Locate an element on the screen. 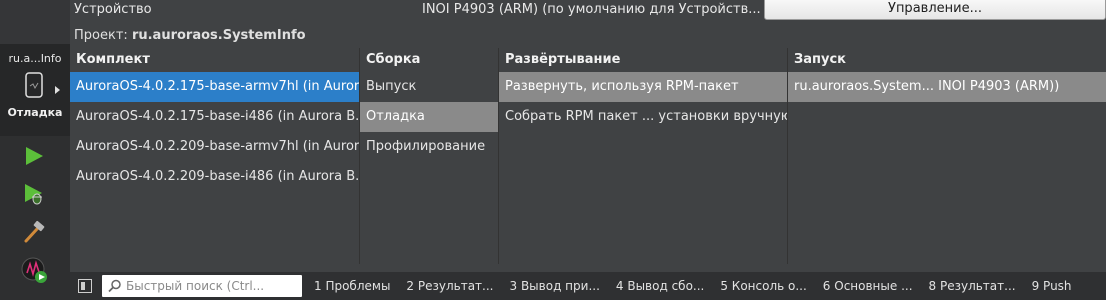 Image resolution: width=1106 pixels, height=300 pixels. build-hammer-icon is located at coordinates (34, 231).